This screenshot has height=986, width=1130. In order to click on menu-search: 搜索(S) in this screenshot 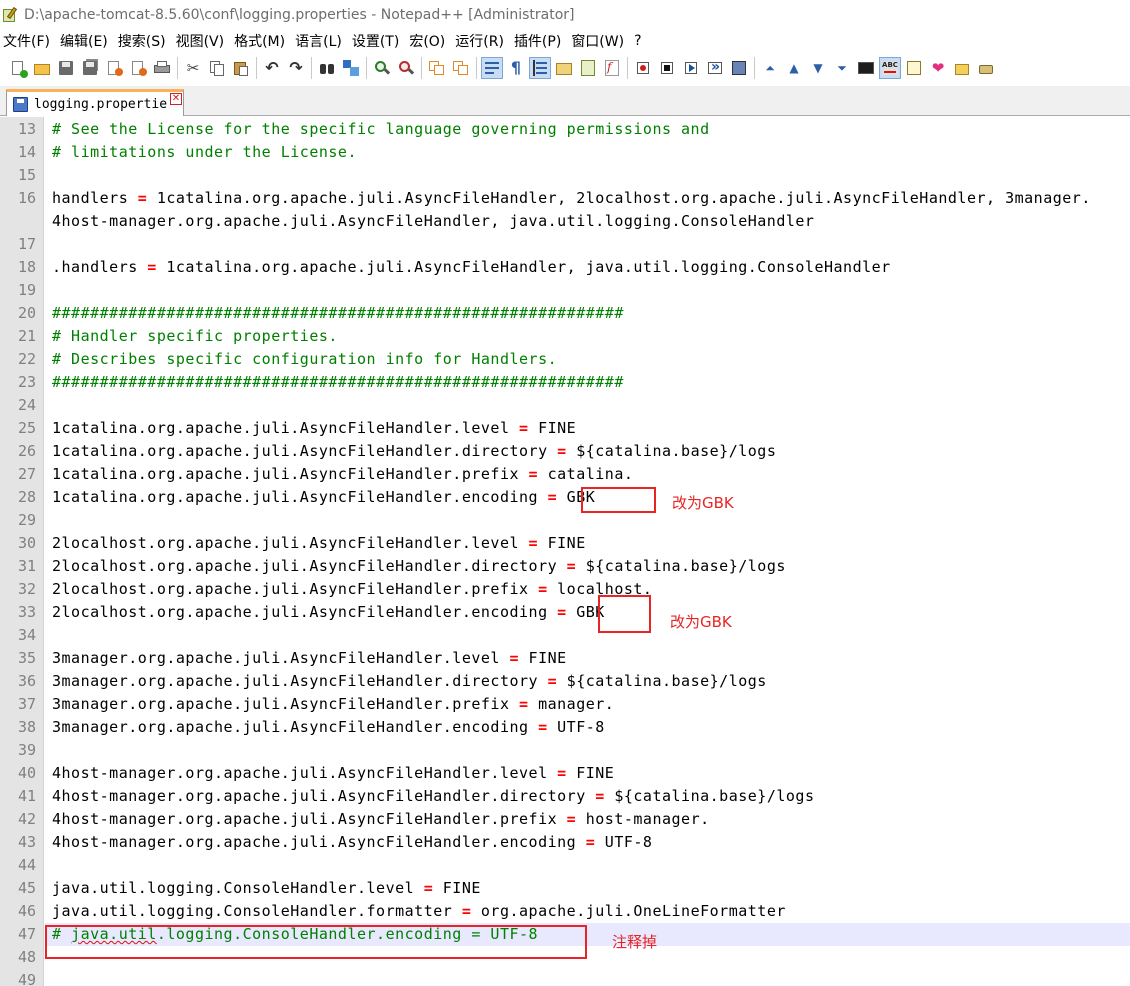, I will do `click(144, 41)`.